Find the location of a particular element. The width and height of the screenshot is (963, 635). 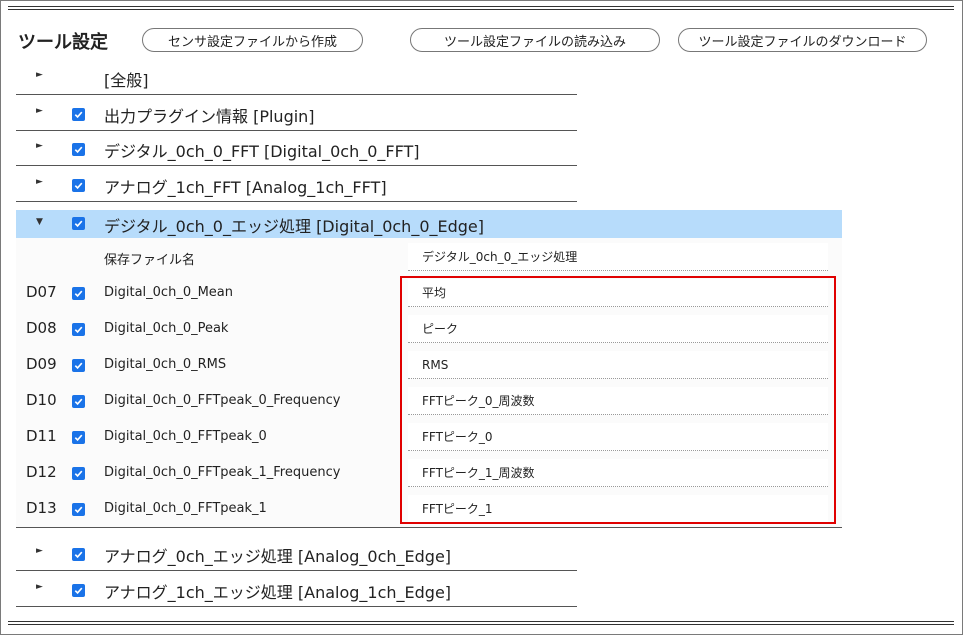

item-row: D09 Digital_0ch_0_RMS is located at coordinates (429, 365).